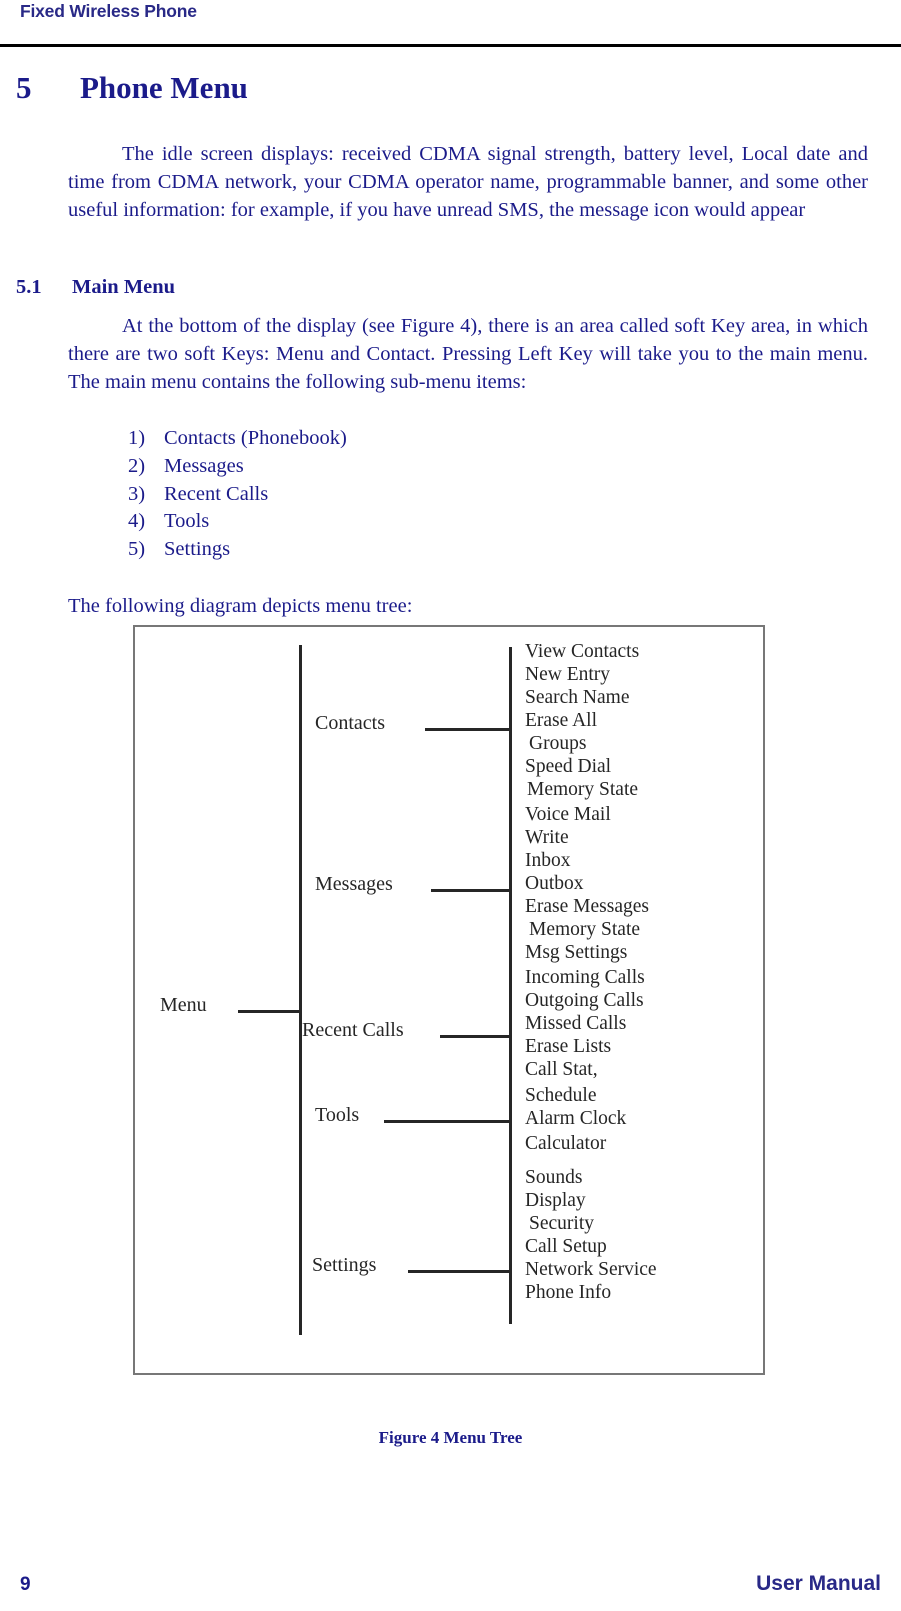 The width and height of the screenshot is (901, 1611). I want to click on diagram-lead-in: The following diagram depicts menu tree:, so click(240, 606).